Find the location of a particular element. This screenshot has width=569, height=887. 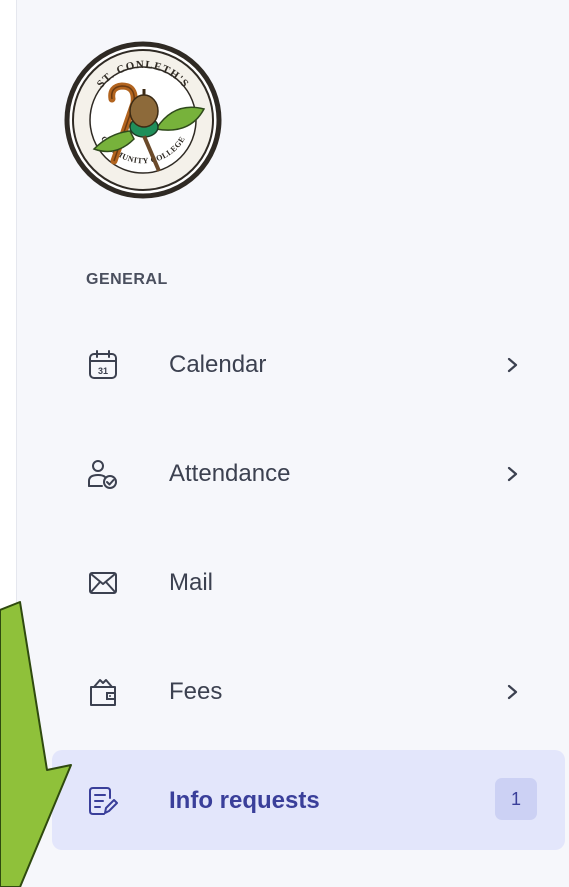

section-title-general: GENERAL is located at coordinates (127, 279).